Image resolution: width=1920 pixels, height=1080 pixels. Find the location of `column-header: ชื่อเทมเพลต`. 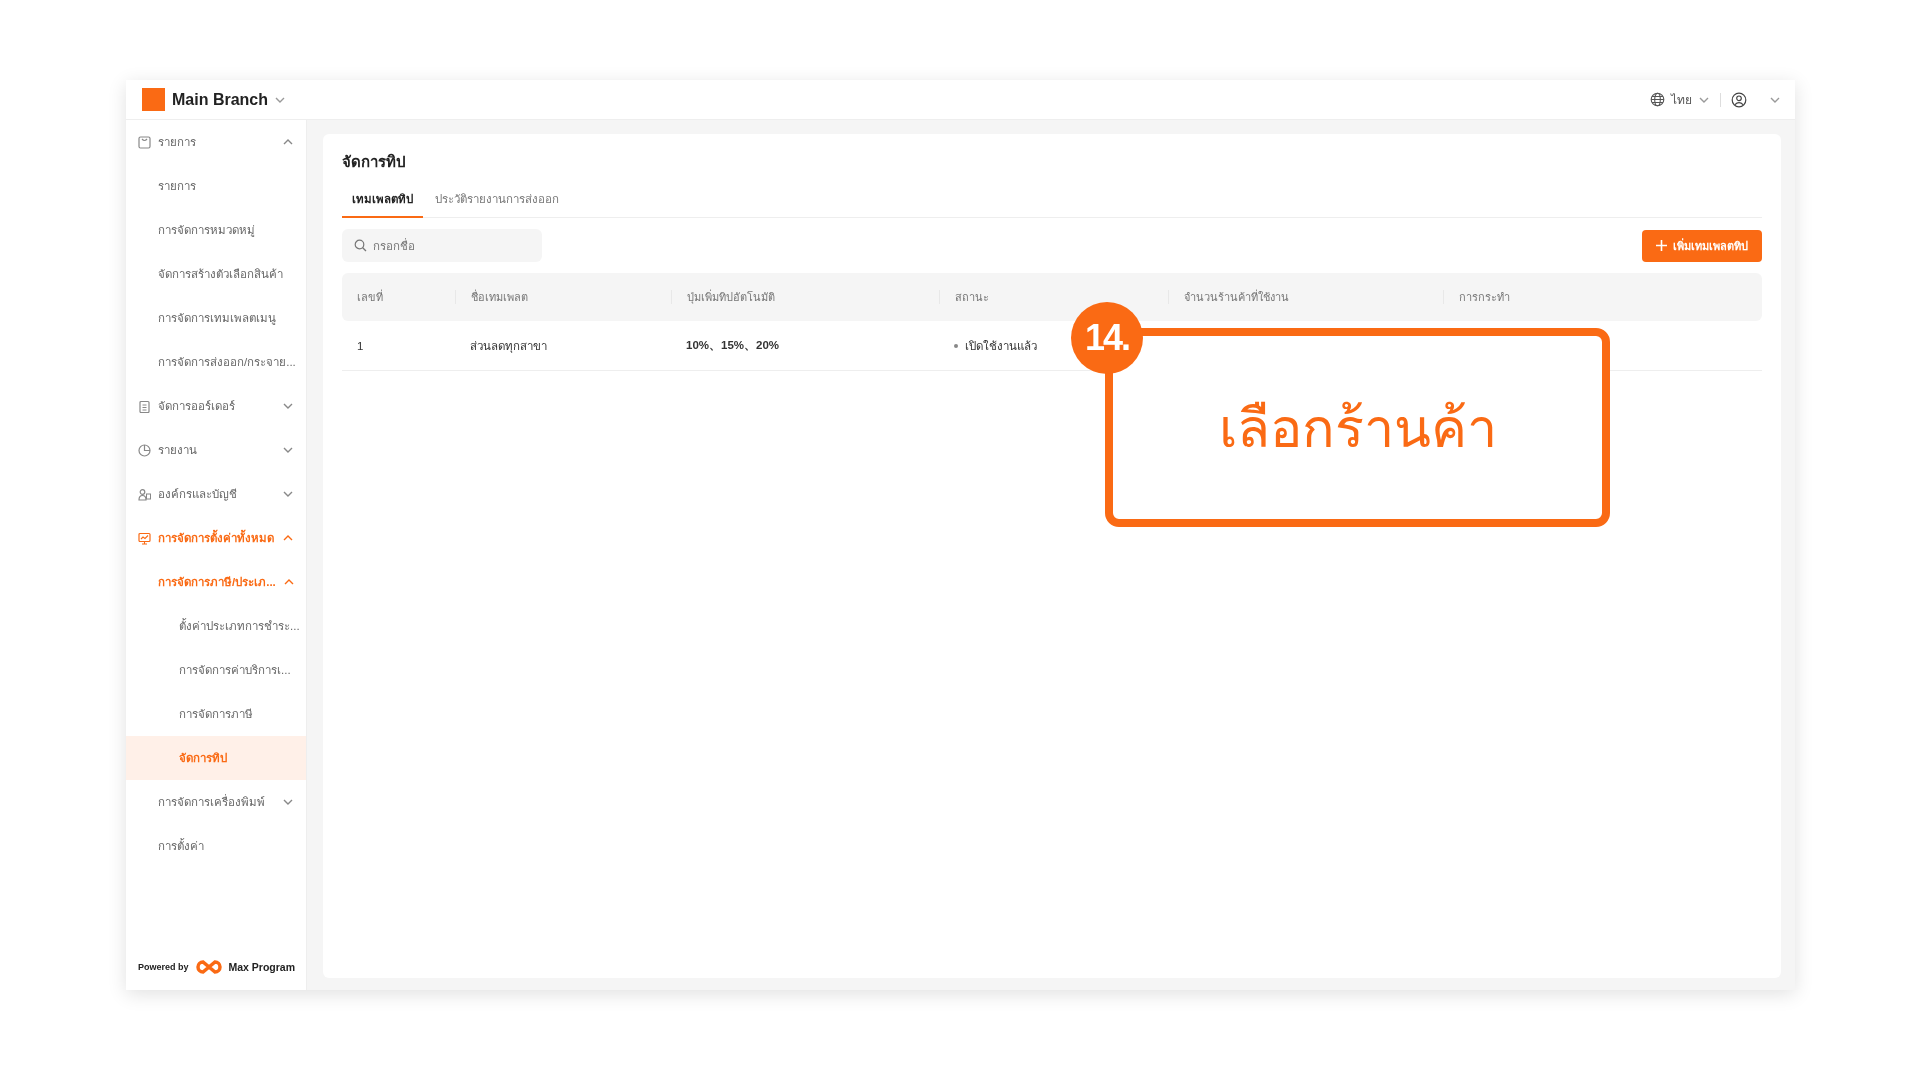

column-header: ชื่อเทมเพลต is located at coordinates (499, 297).